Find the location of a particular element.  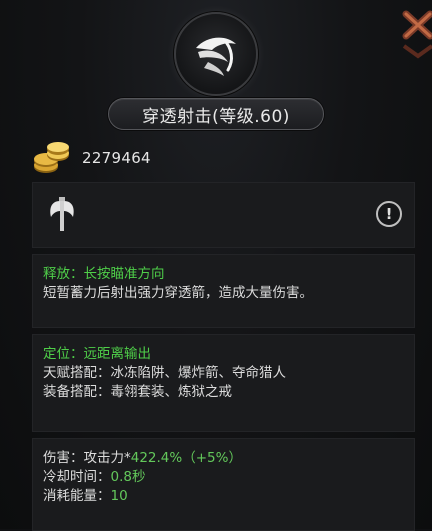

skill-title: 穿透射击(等级.60) is located at coordinates (216, 116).